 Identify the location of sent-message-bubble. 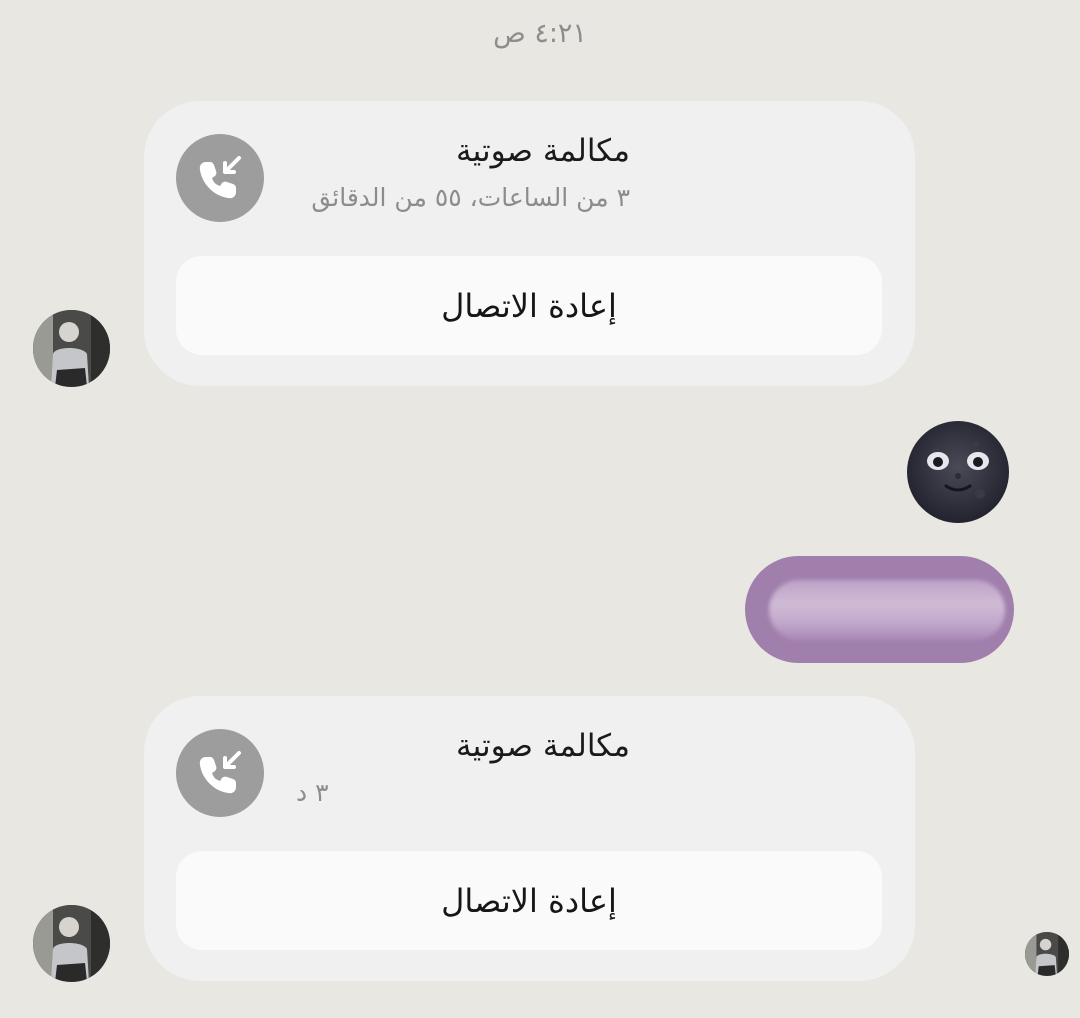
(879, 609).